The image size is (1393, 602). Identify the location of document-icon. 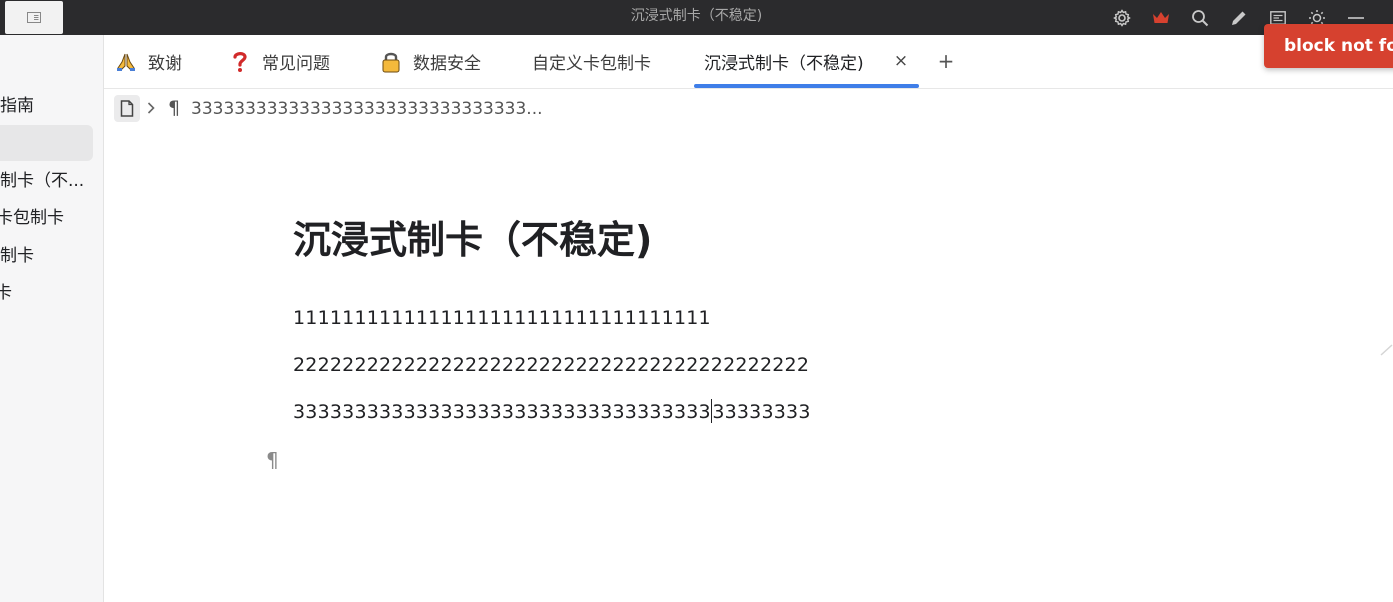
(127, 108).